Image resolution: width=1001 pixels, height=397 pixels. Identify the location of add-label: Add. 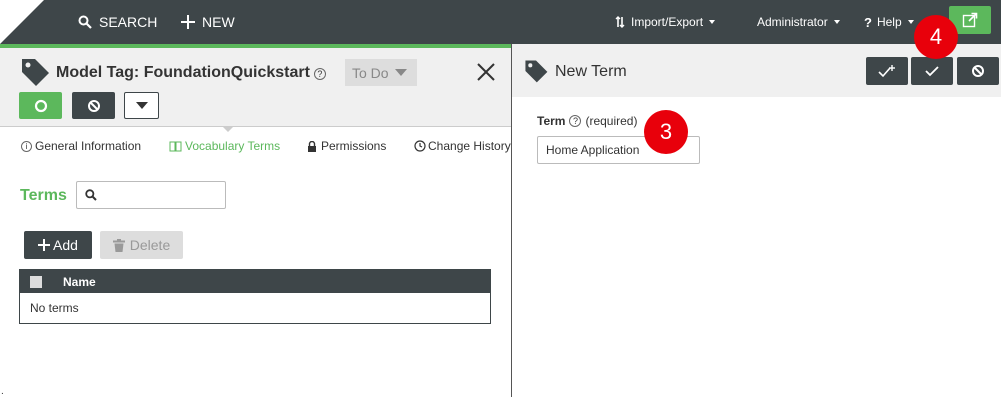
(65, 245).